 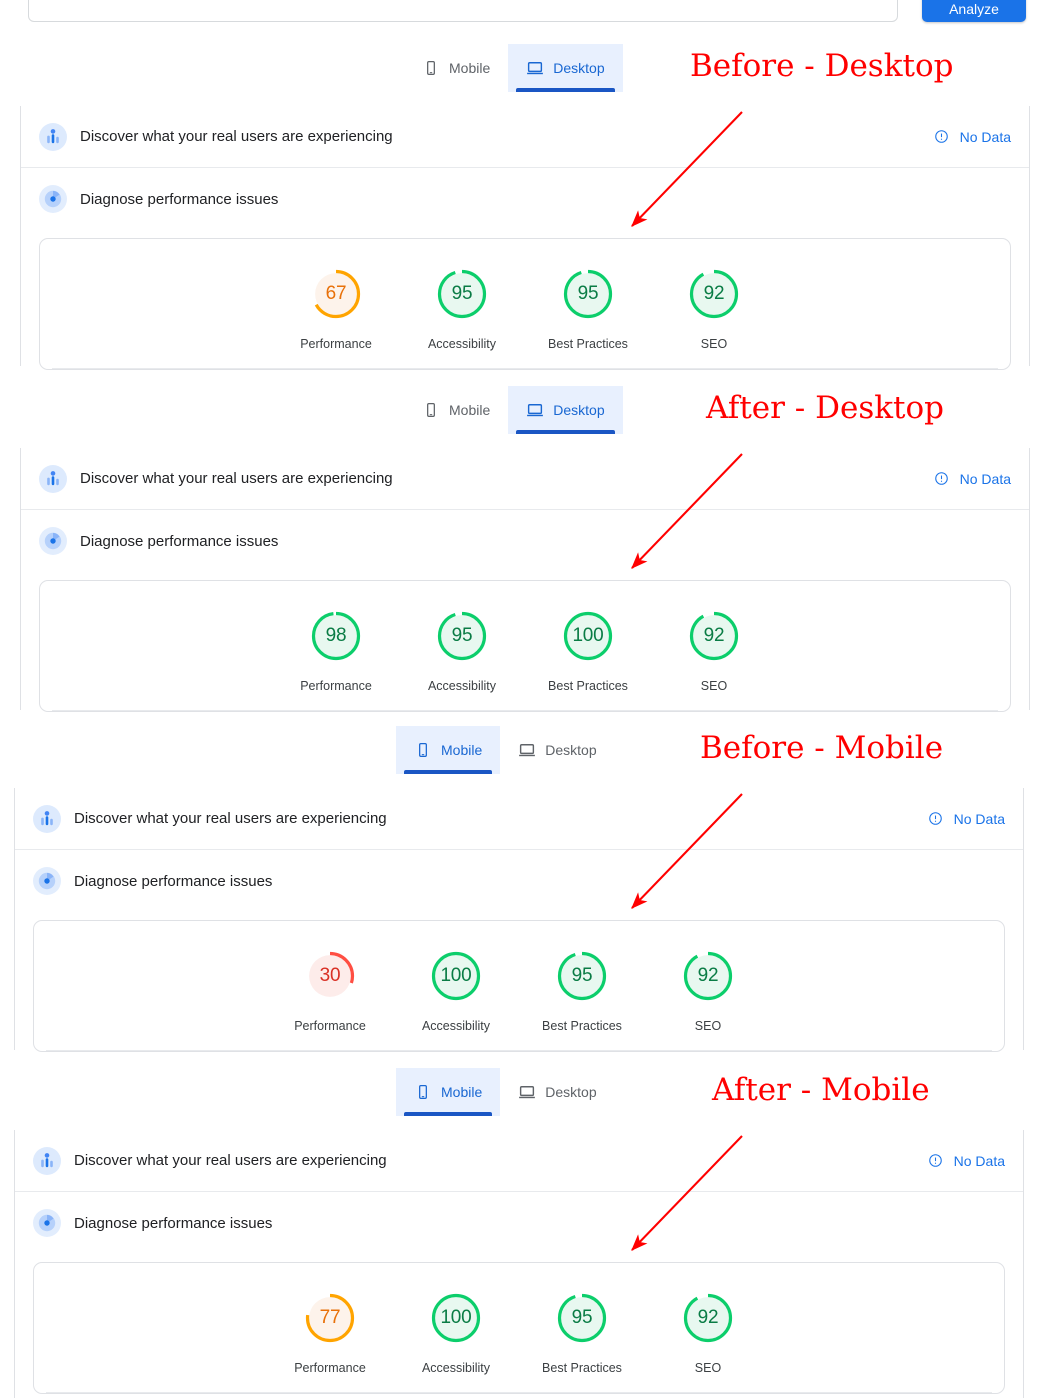 I want to click on url-bar-area: https://hotdomainforwilliams.store/, so click(x=525, y=12).